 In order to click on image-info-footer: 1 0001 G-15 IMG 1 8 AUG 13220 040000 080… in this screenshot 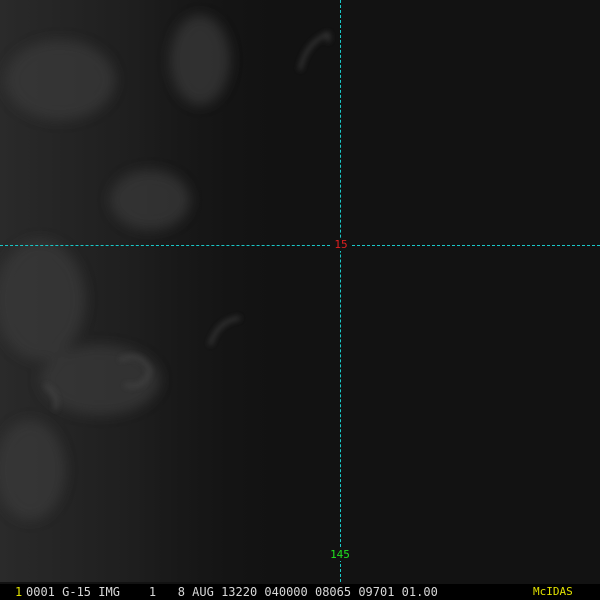, I will do `click(300, 592)`.